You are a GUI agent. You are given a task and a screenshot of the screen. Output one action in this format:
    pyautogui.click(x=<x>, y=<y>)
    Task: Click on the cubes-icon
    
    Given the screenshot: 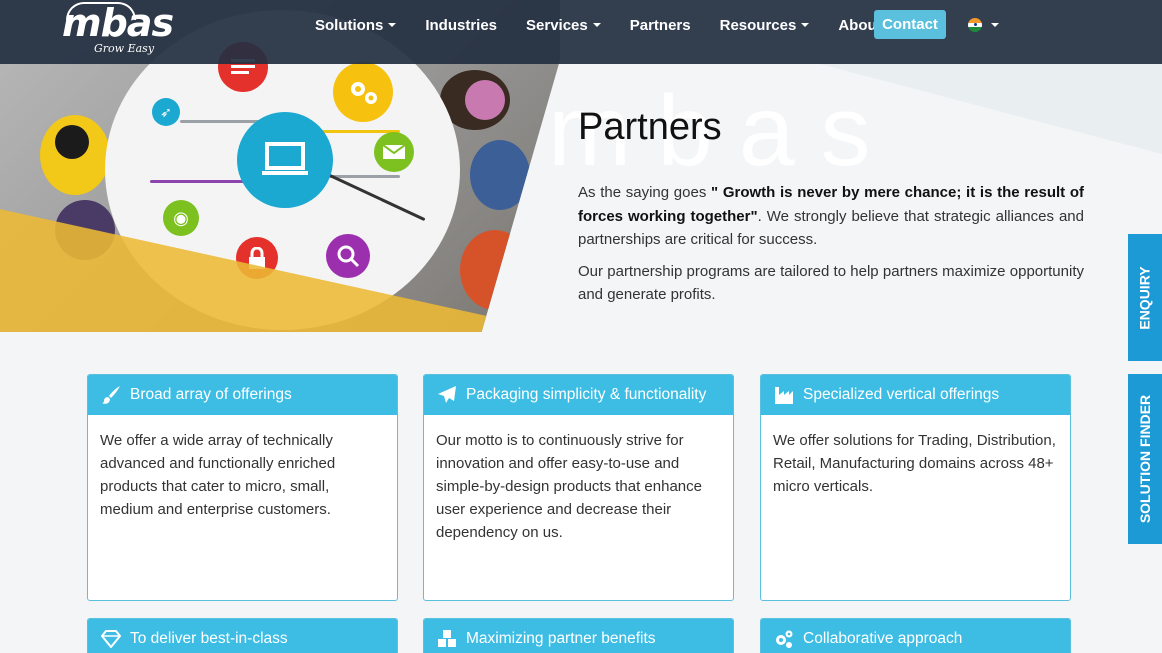 What is the action you would take?
    pyautogui.click(x=447, y=639)
    